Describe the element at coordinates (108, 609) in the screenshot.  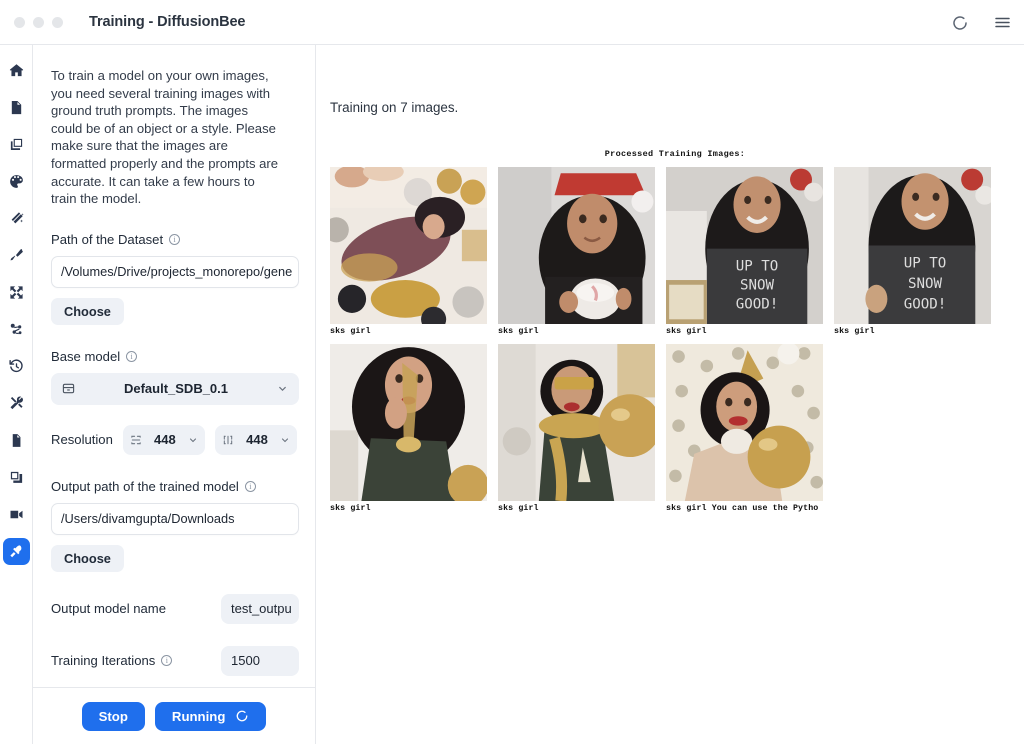
I see `output-model-name-label: Output model name` at that location.